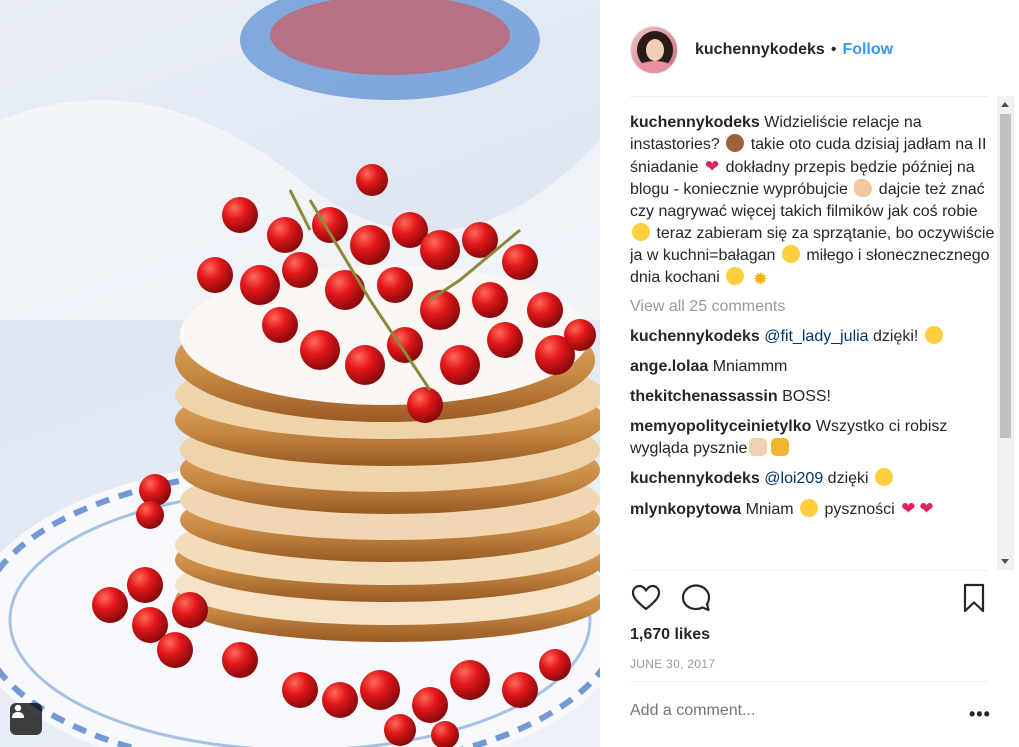 The image size is (1019, 747). Describe the element at coordinates (670, 635) in the screenshot. I see `like-count: 1,670 likes` at that location.